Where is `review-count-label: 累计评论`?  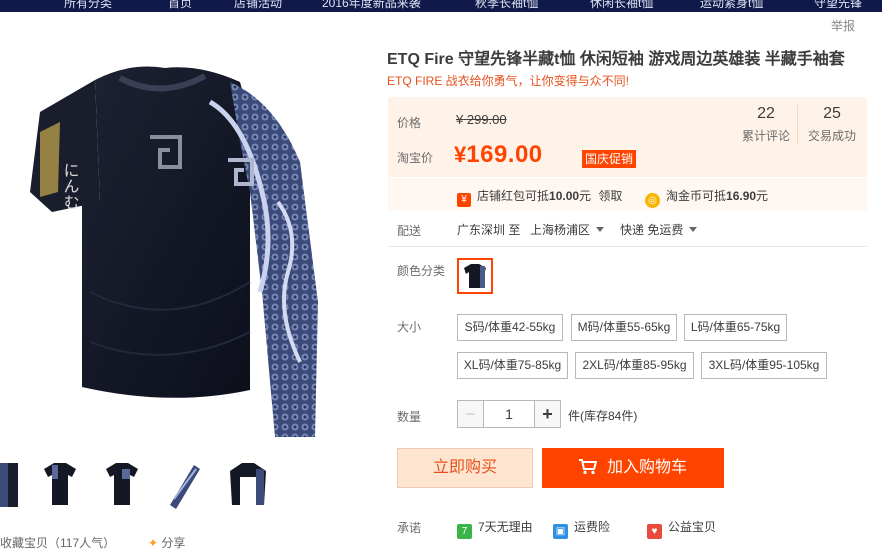 review-count-label: 累计评论 is located at coordinates (765, 136).